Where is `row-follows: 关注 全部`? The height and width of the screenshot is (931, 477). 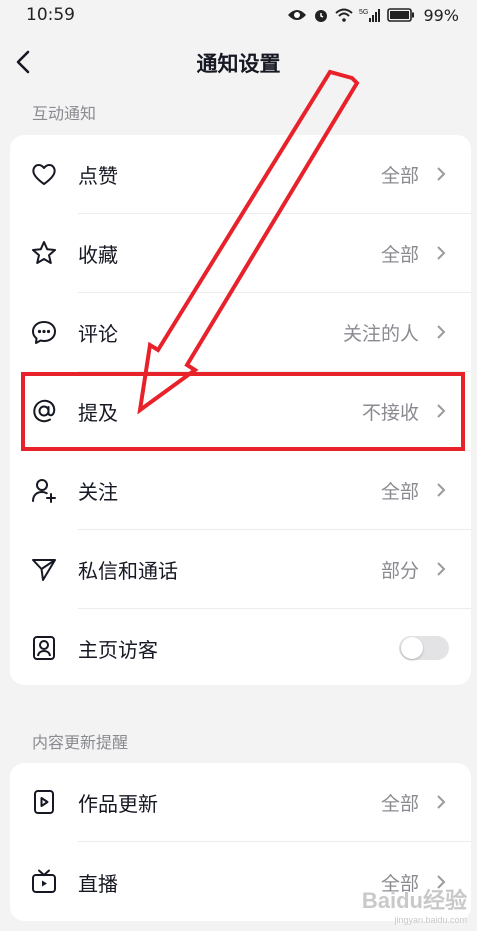
row-follows: 关注 全部 is located at coordinates (240, 490).